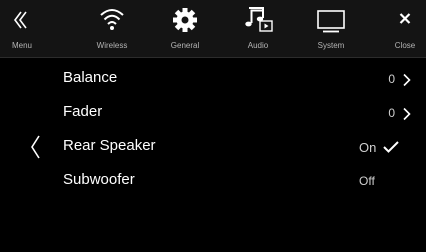 This screenshot has width=426, height=252. I want to click on tab-label: General, so click(185, 45).